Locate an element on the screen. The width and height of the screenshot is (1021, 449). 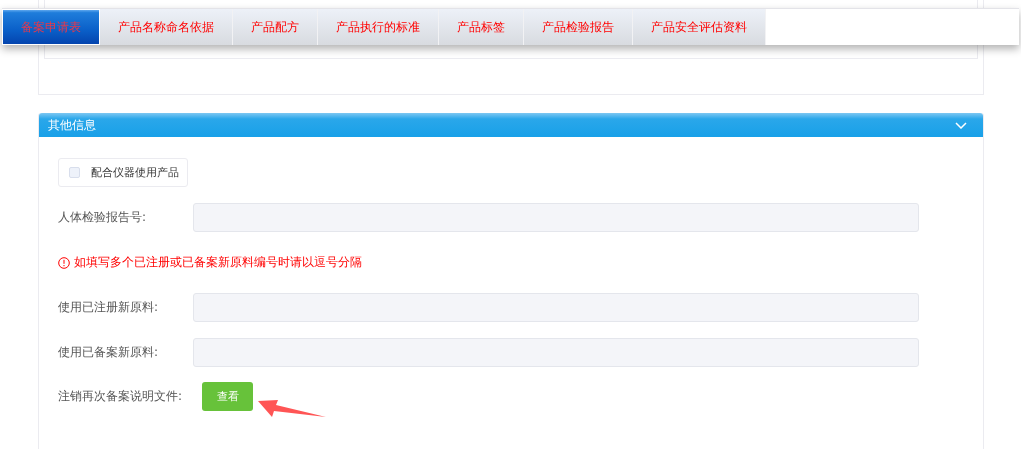
tab: 产品执行的标准 is located at coordinates (378, 27).